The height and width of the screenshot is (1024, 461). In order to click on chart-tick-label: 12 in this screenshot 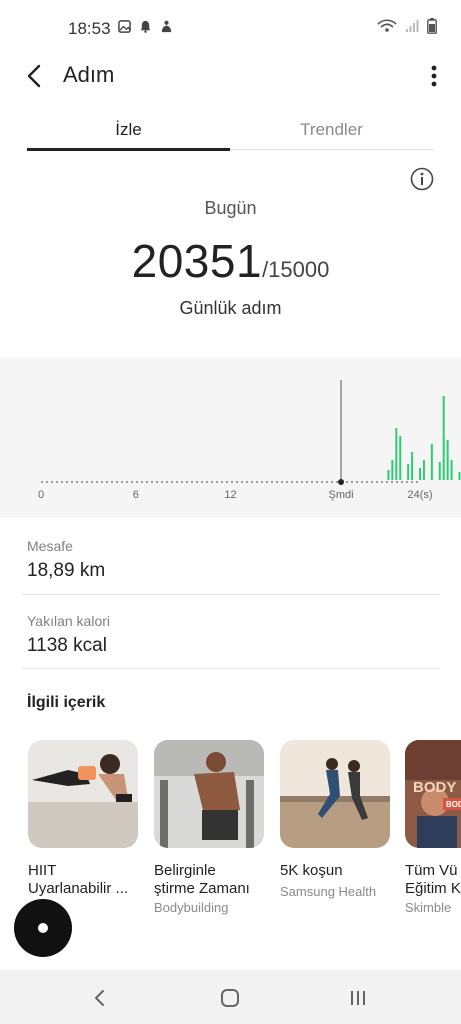, I will do `click(230, 495)`.